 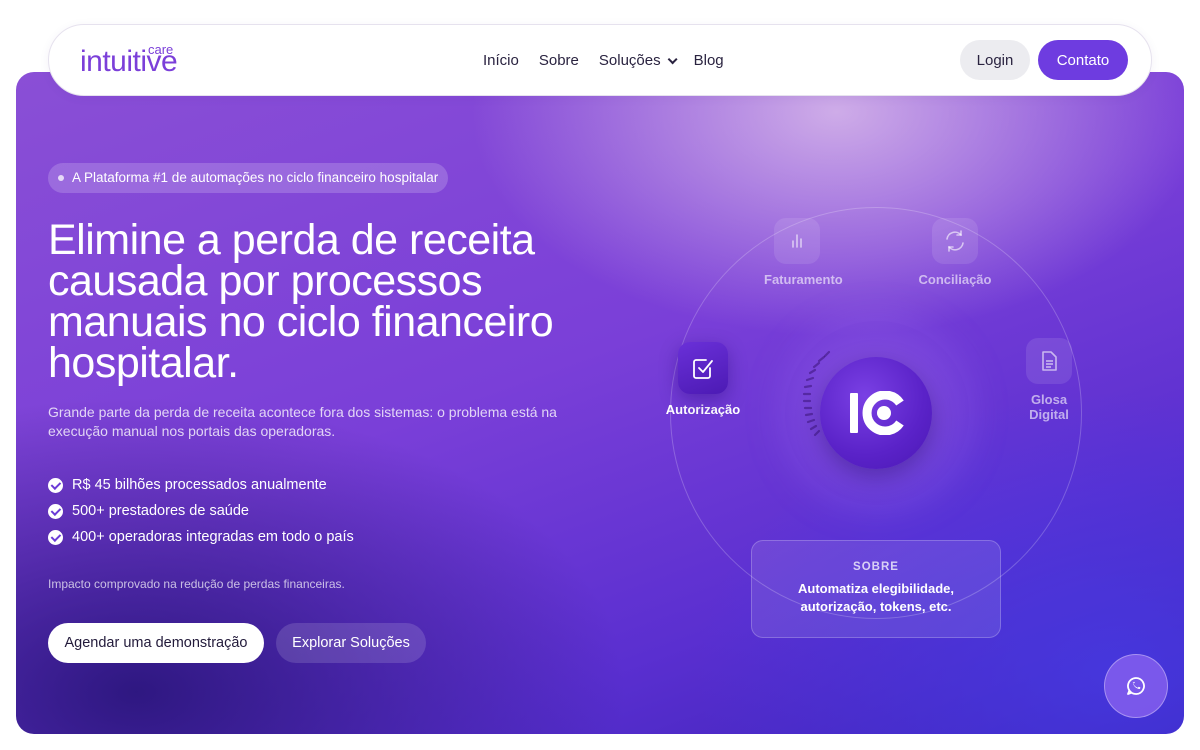 I want to click on whatsapp-icon, so click(x=1136, y=686).